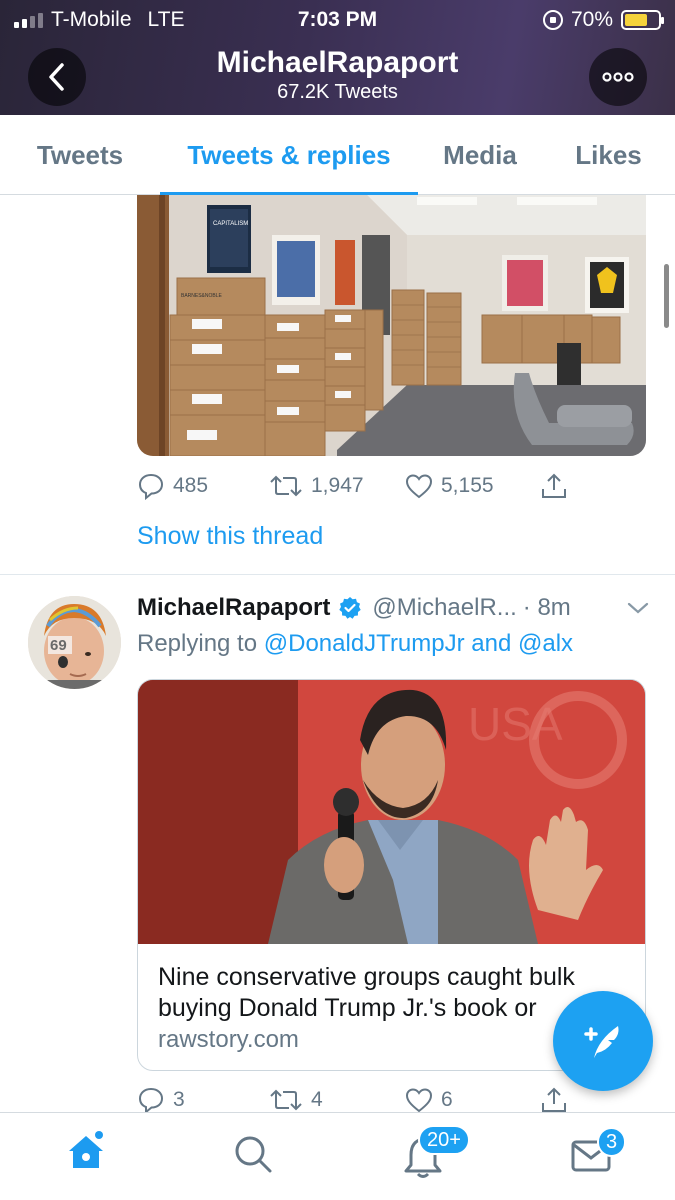  I want to click on tweet-count: 67.2K Tweets, so click(337, 92).